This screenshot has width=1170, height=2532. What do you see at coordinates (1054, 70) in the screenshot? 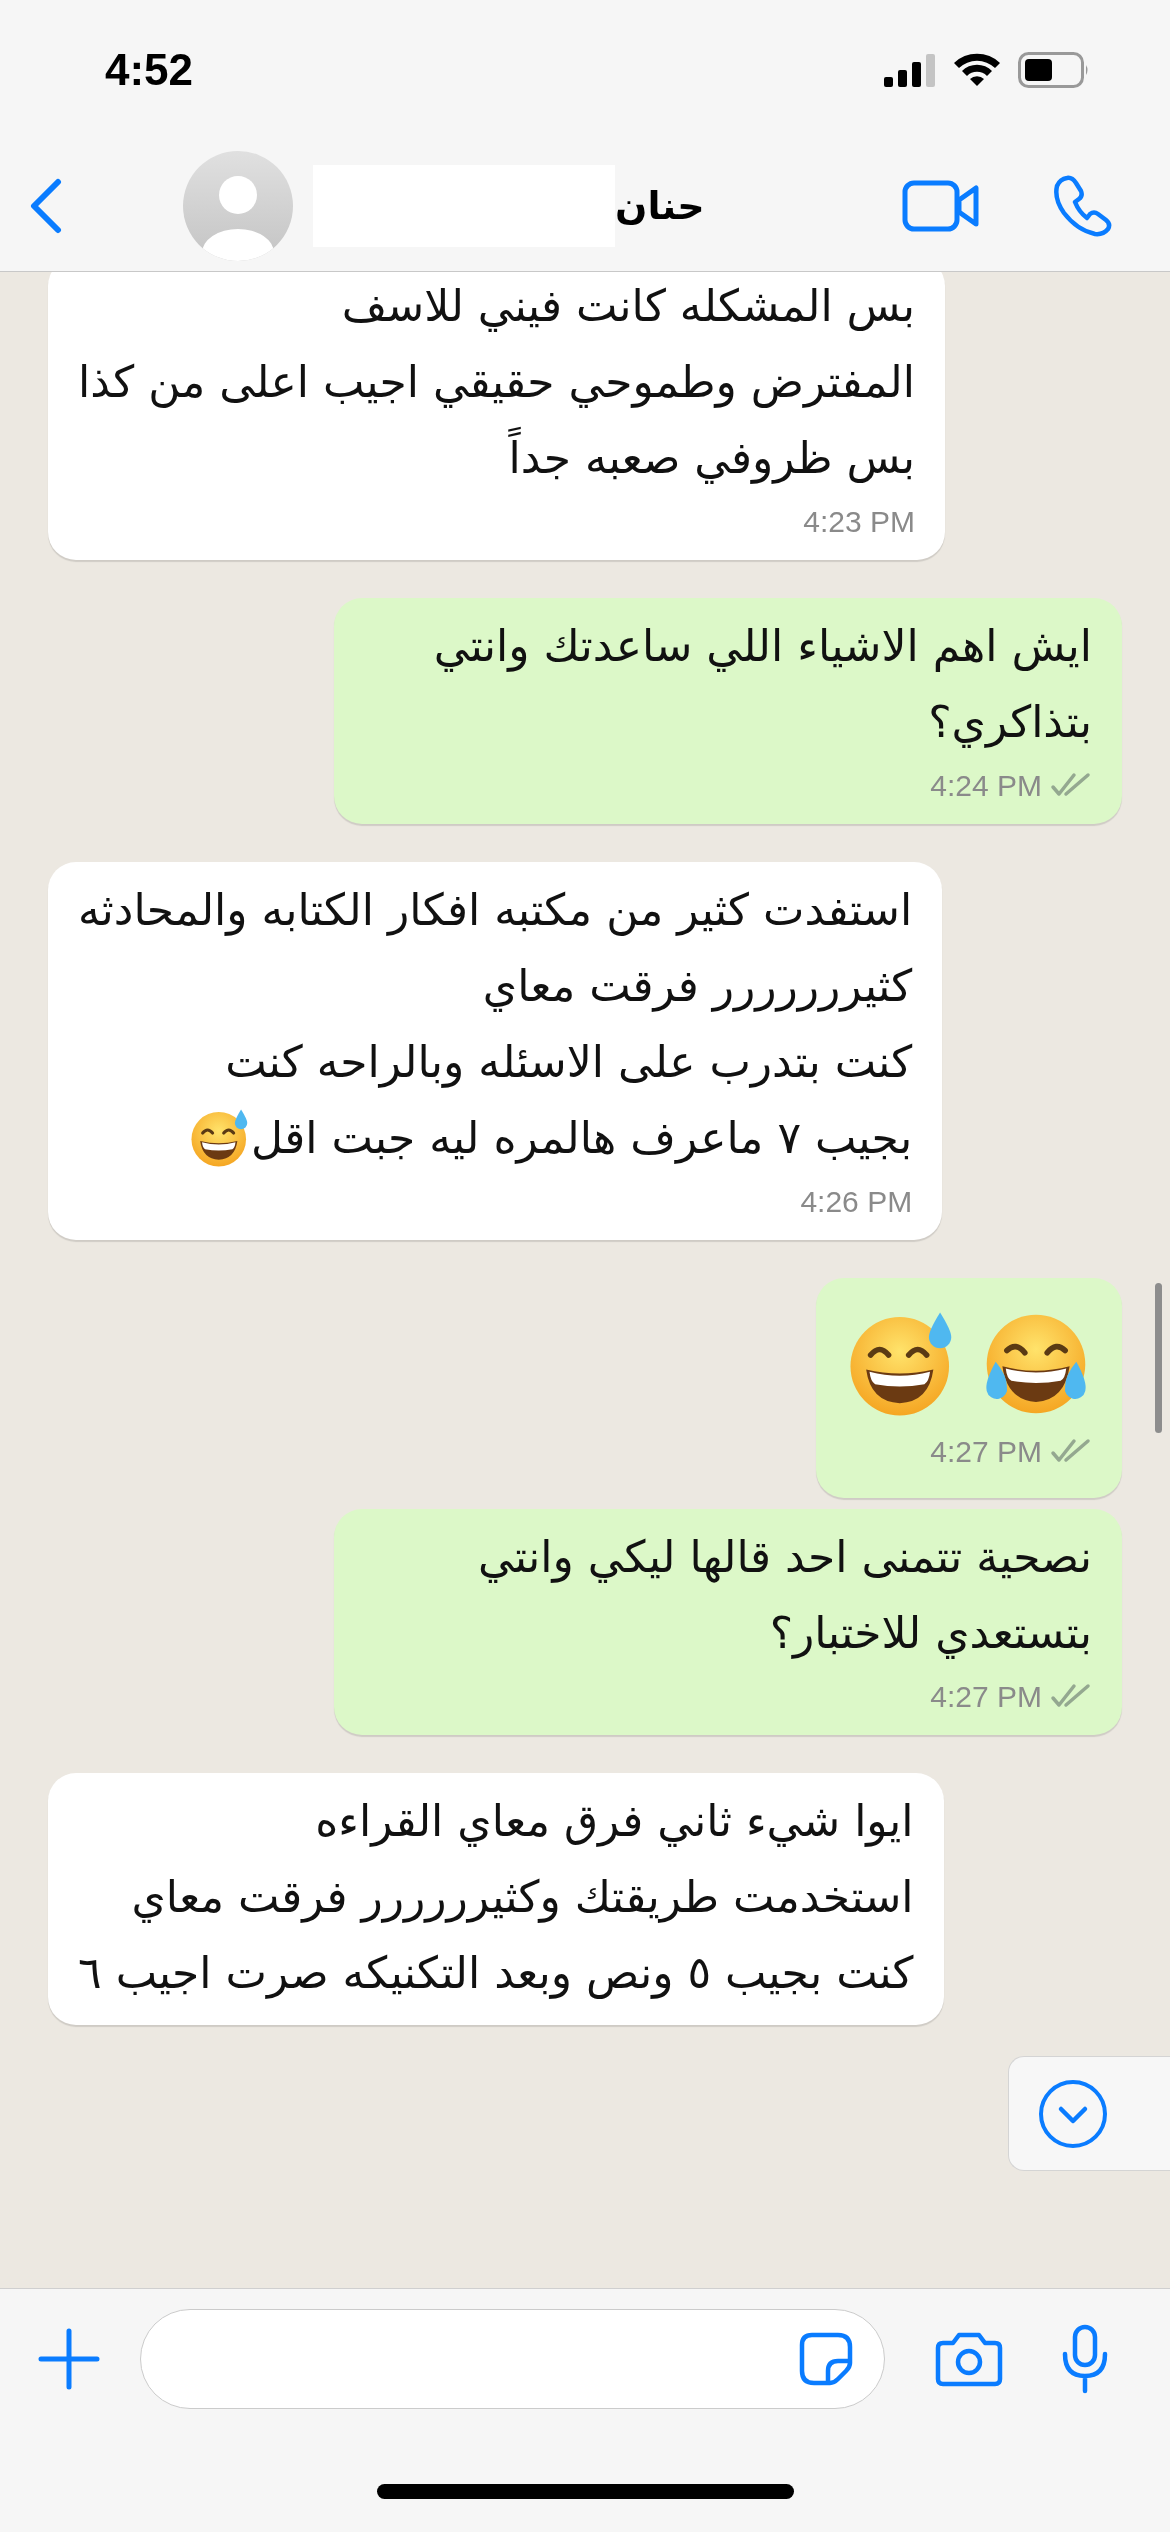
I see `battery-icon` at bounding box center [1054, 70].